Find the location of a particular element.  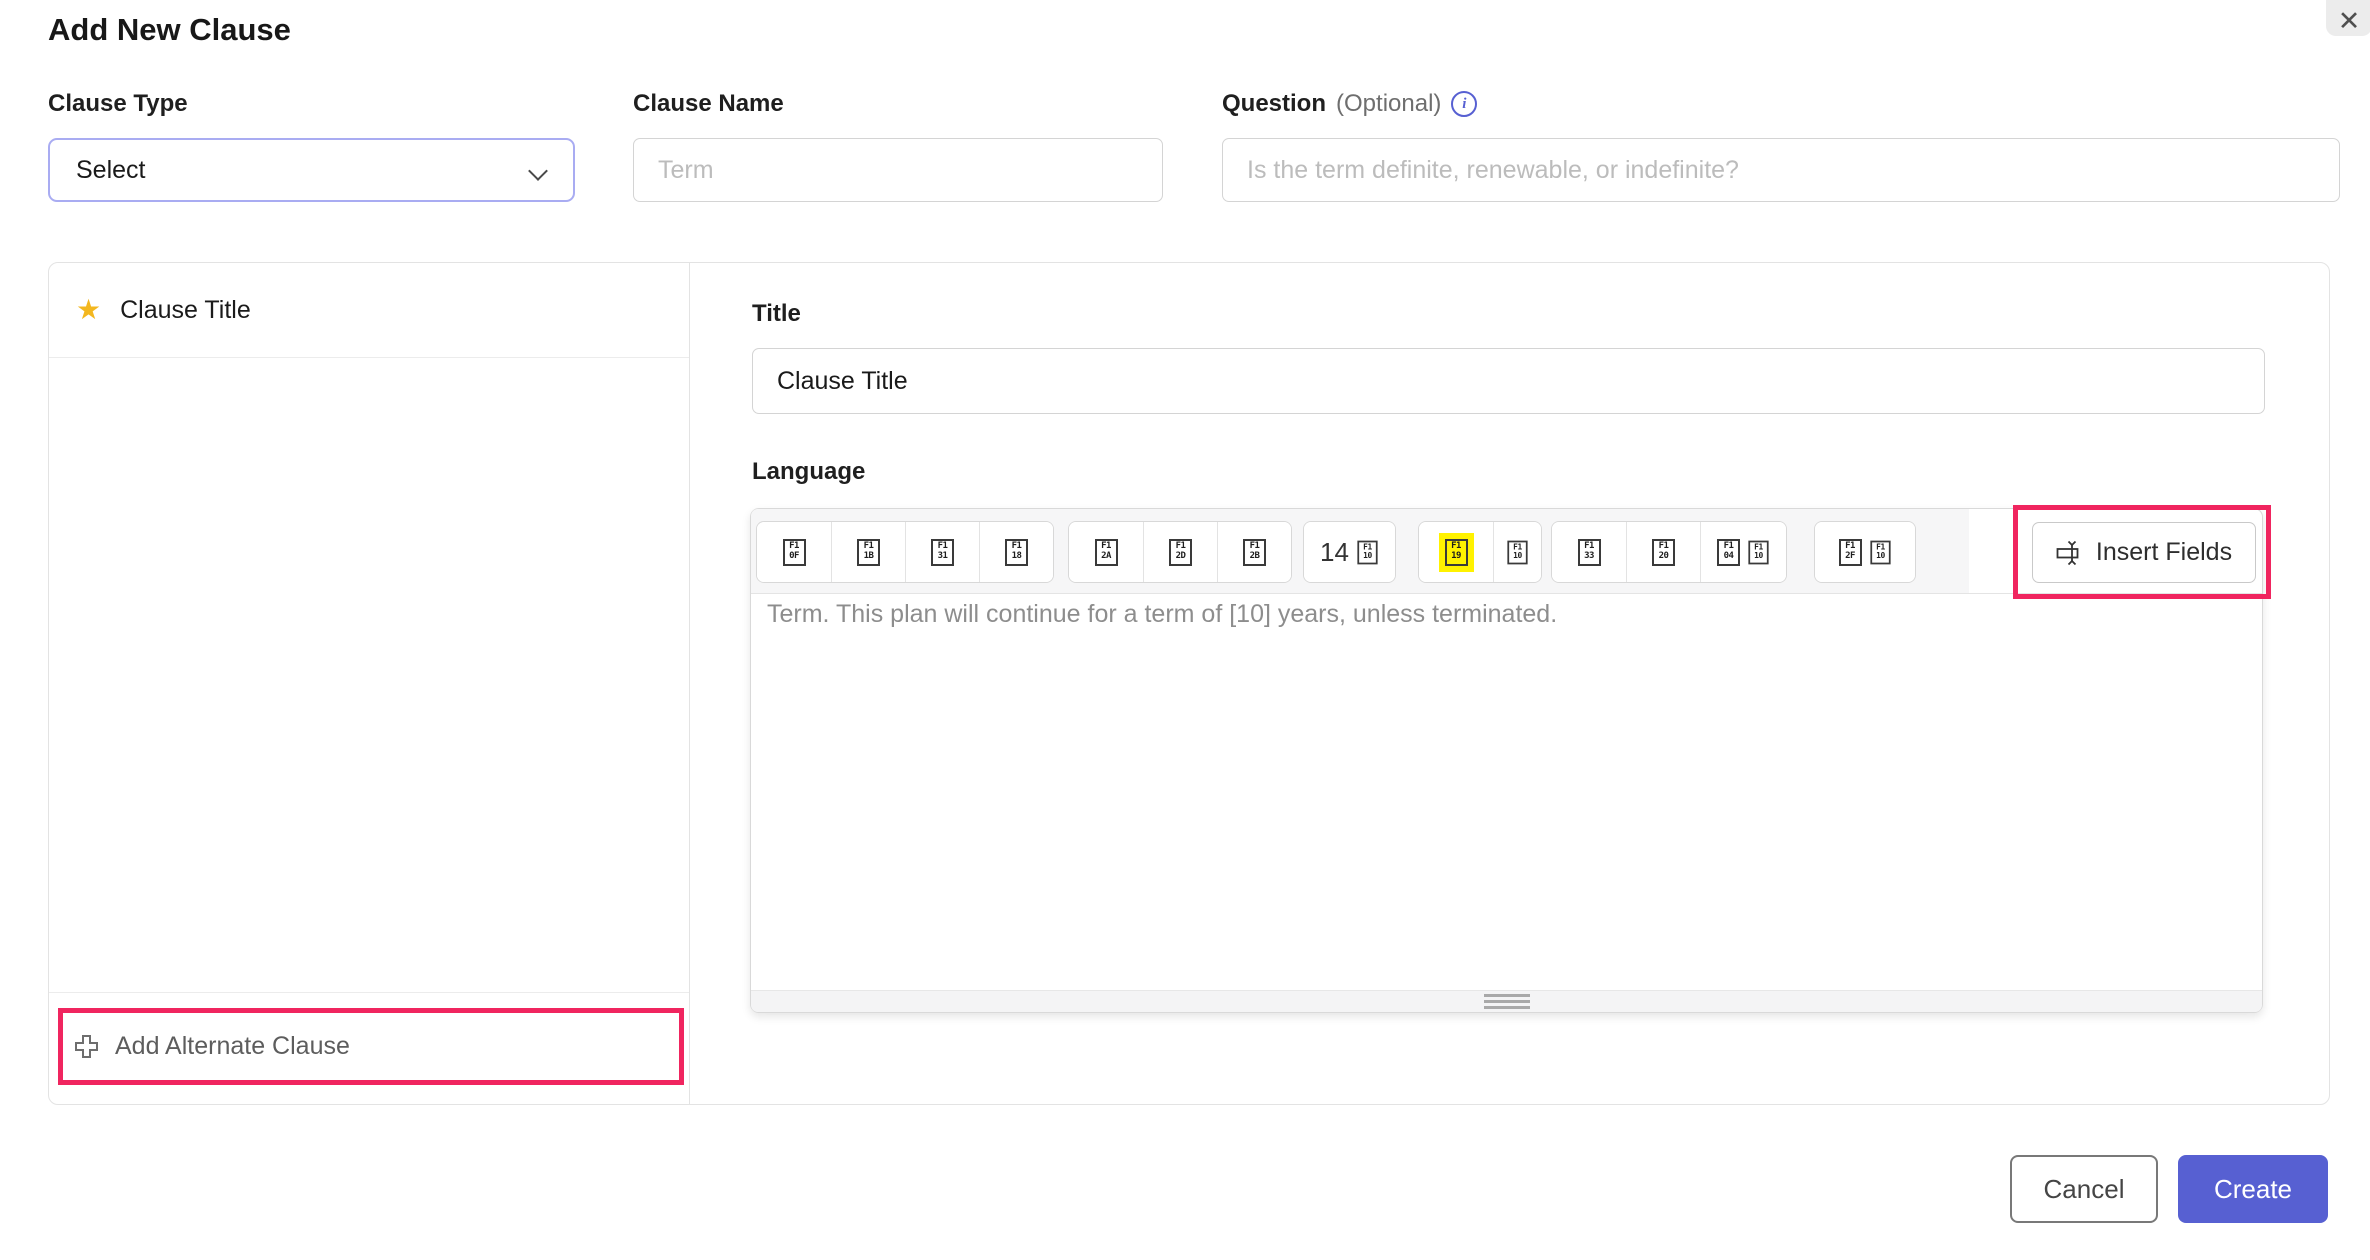

unknown-glyph-icon: F1 0F is located at coordinates (794, 552).